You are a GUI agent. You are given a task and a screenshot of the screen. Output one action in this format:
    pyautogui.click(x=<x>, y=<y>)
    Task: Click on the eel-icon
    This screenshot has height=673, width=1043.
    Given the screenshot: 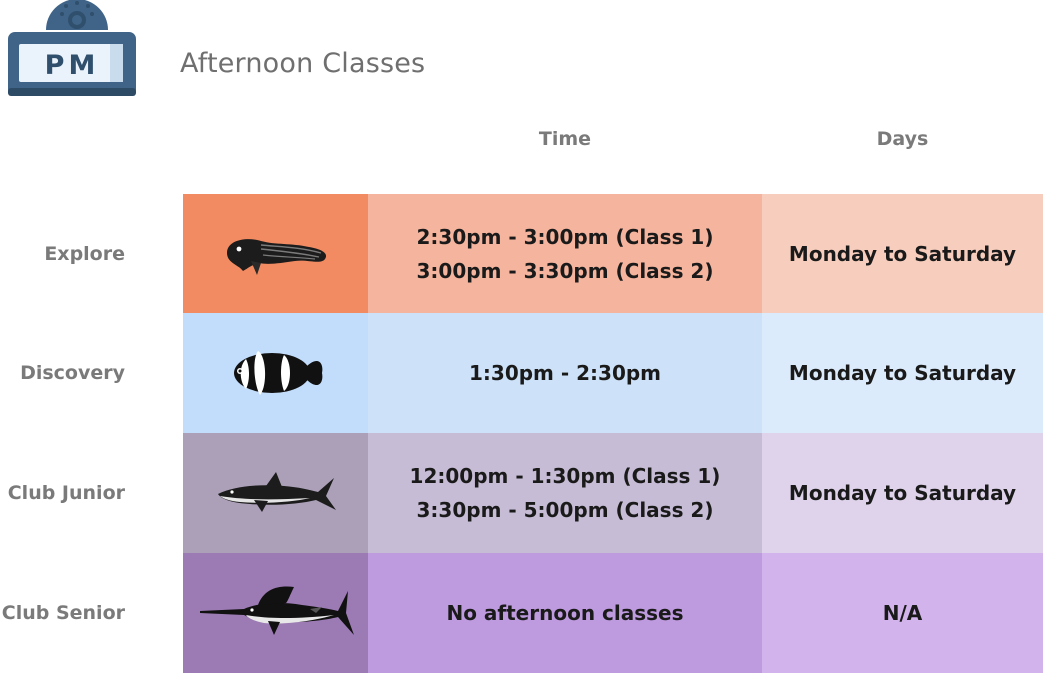 What is the action you would take?
    pyautogui.click(x=276, y=256)
    